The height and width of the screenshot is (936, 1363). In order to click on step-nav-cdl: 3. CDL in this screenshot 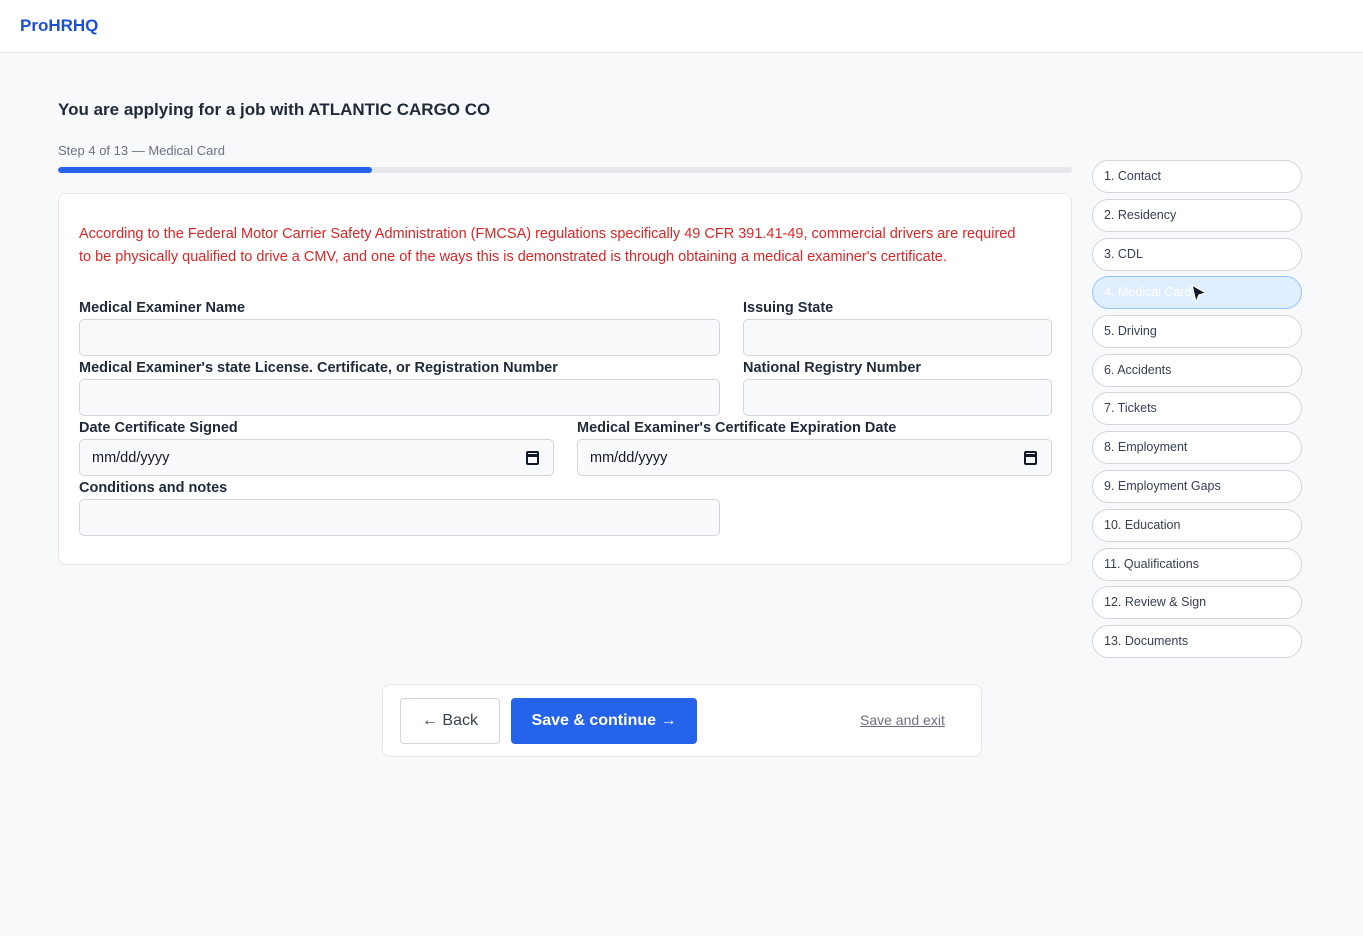, I will do `click(1197, 254)`.